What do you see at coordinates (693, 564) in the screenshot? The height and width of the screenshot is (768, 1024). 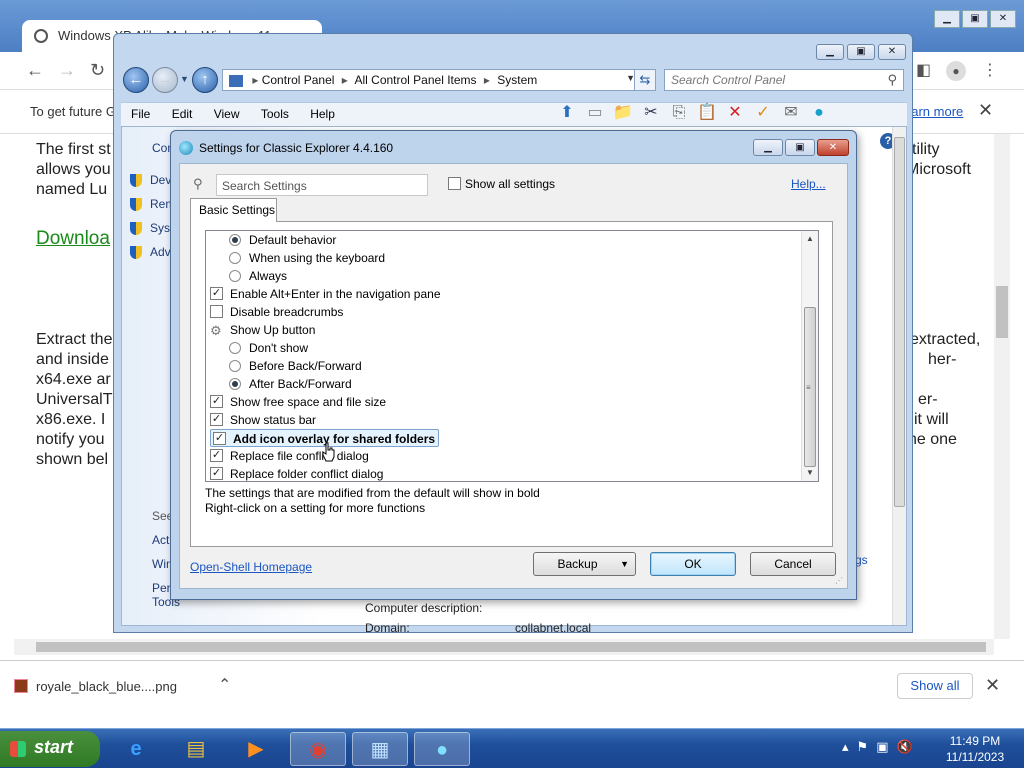 I see `ok-button: OK` at bounding box center [693, 564].